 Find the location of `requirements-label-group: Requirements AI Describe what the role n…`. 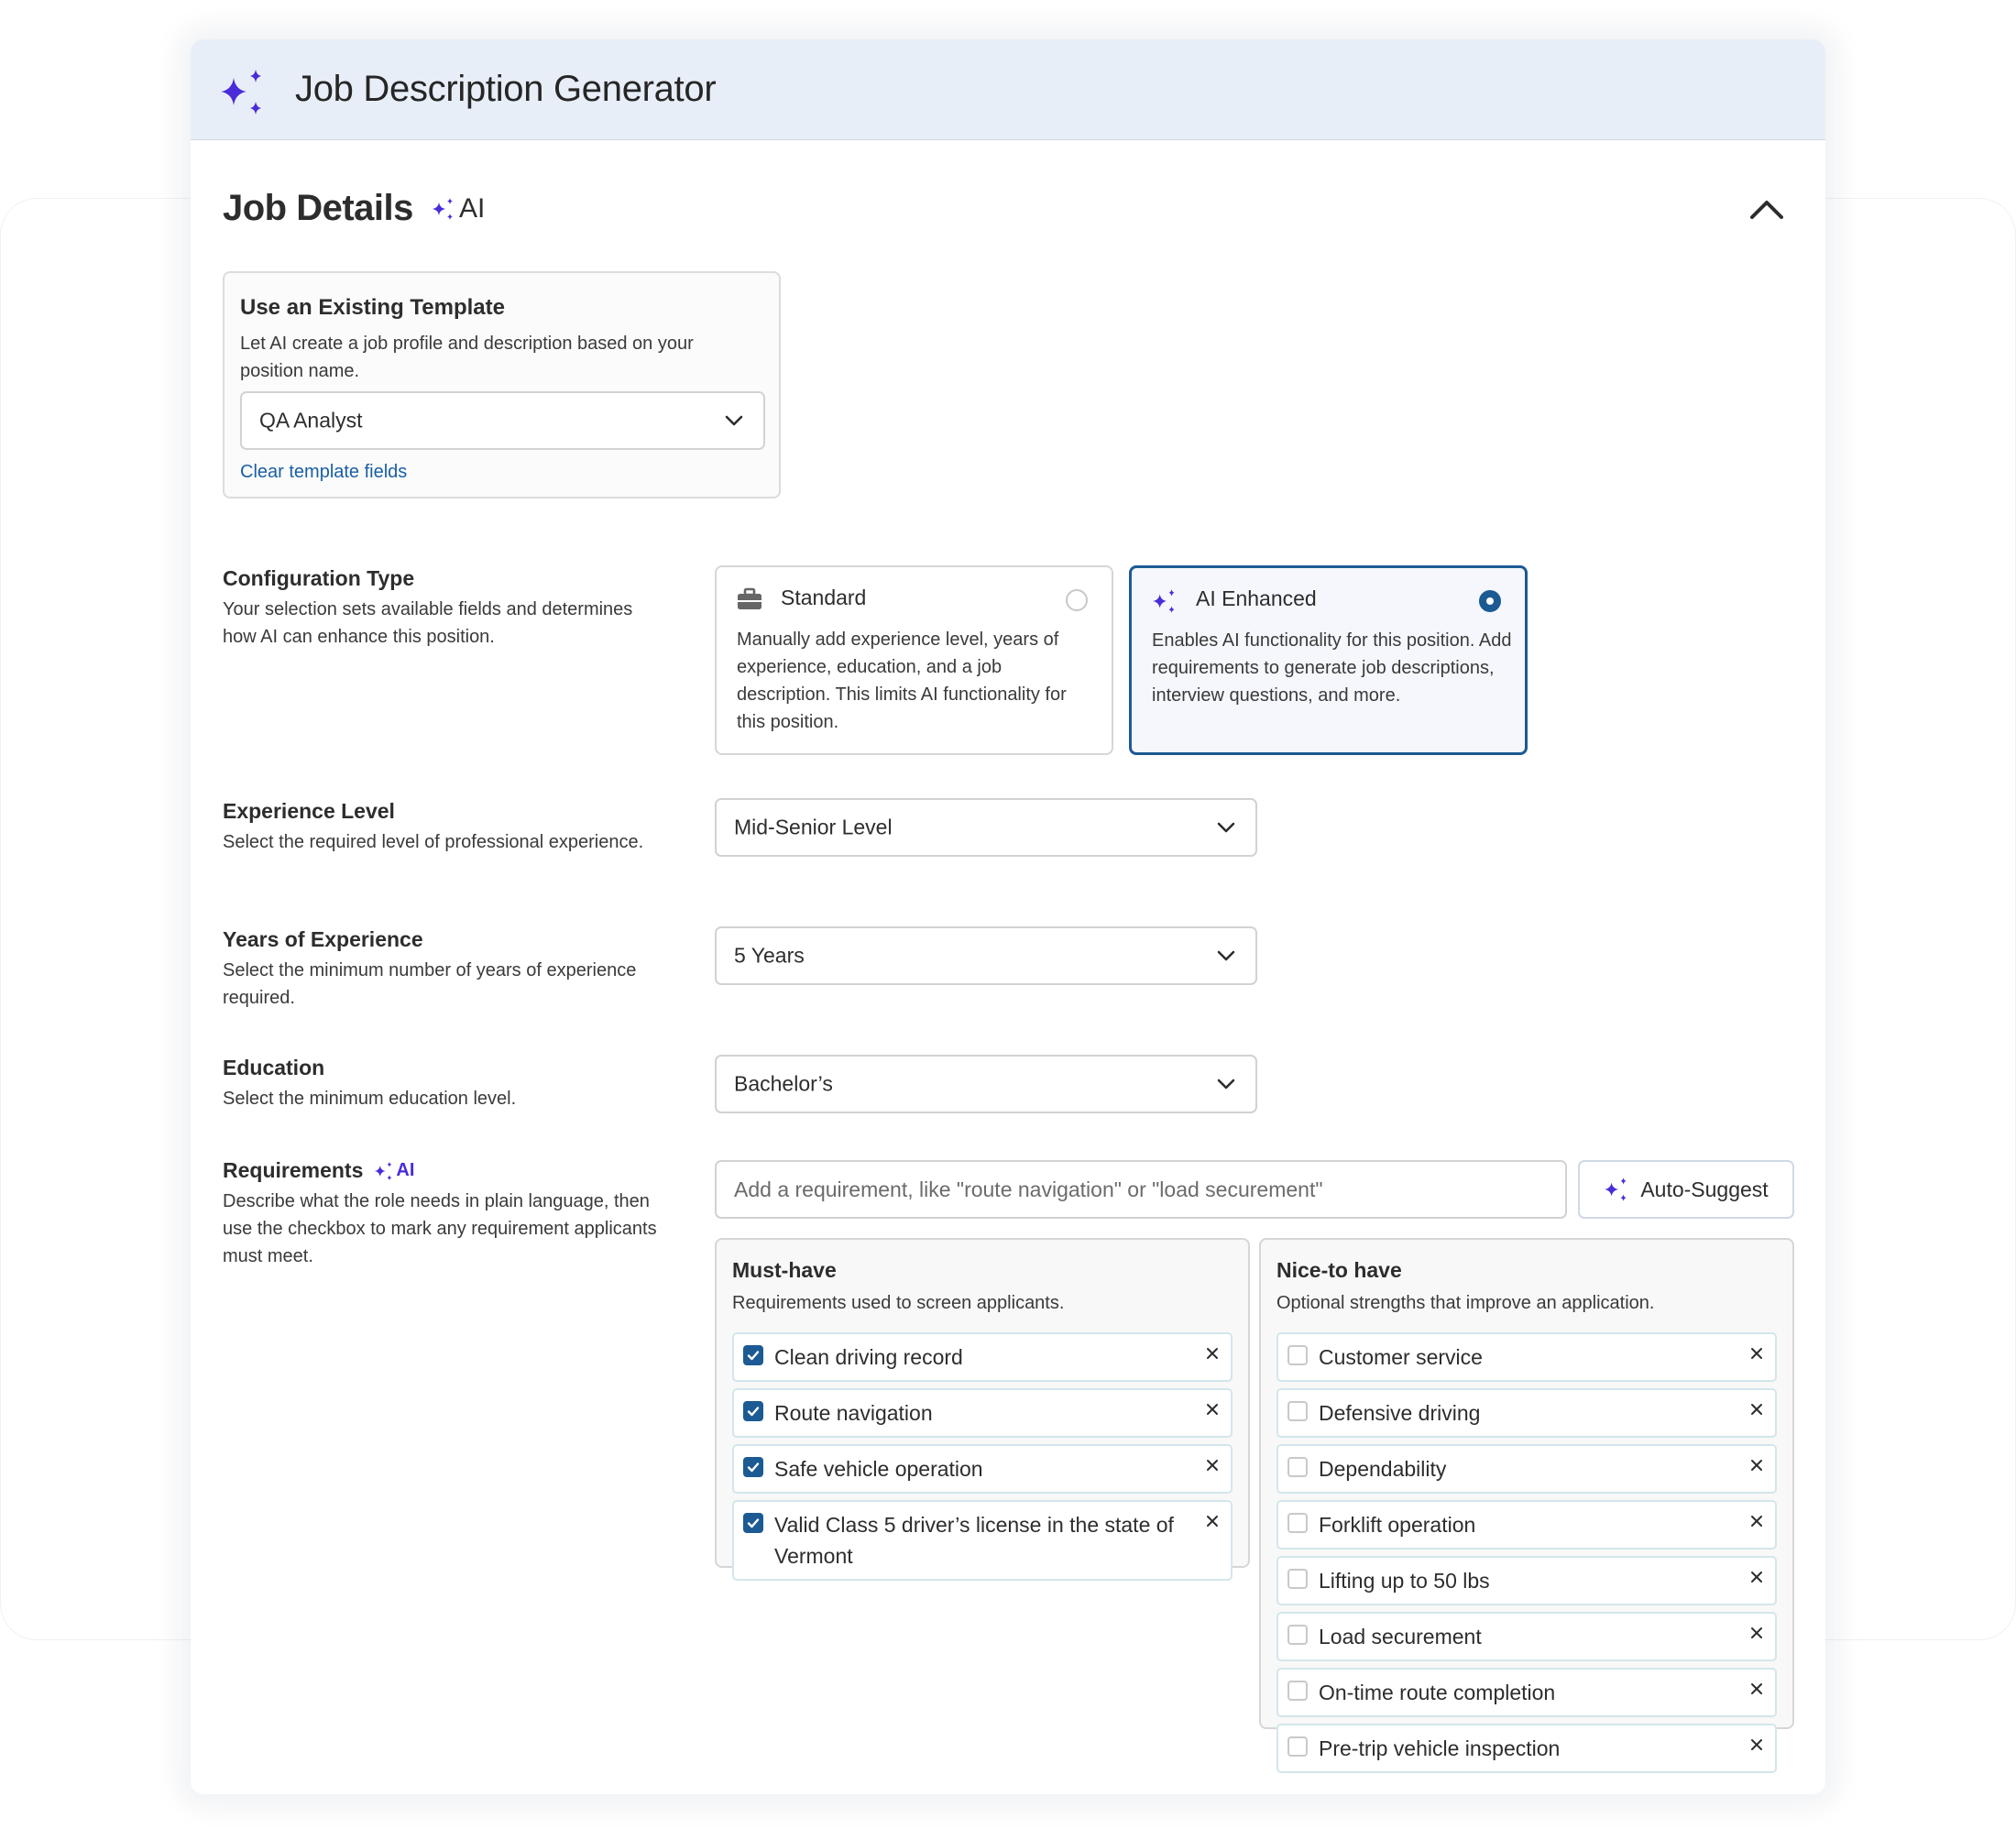

requirements-label-group: Requirements AI Describe what the role n… is located at coordinates (452, 1214).